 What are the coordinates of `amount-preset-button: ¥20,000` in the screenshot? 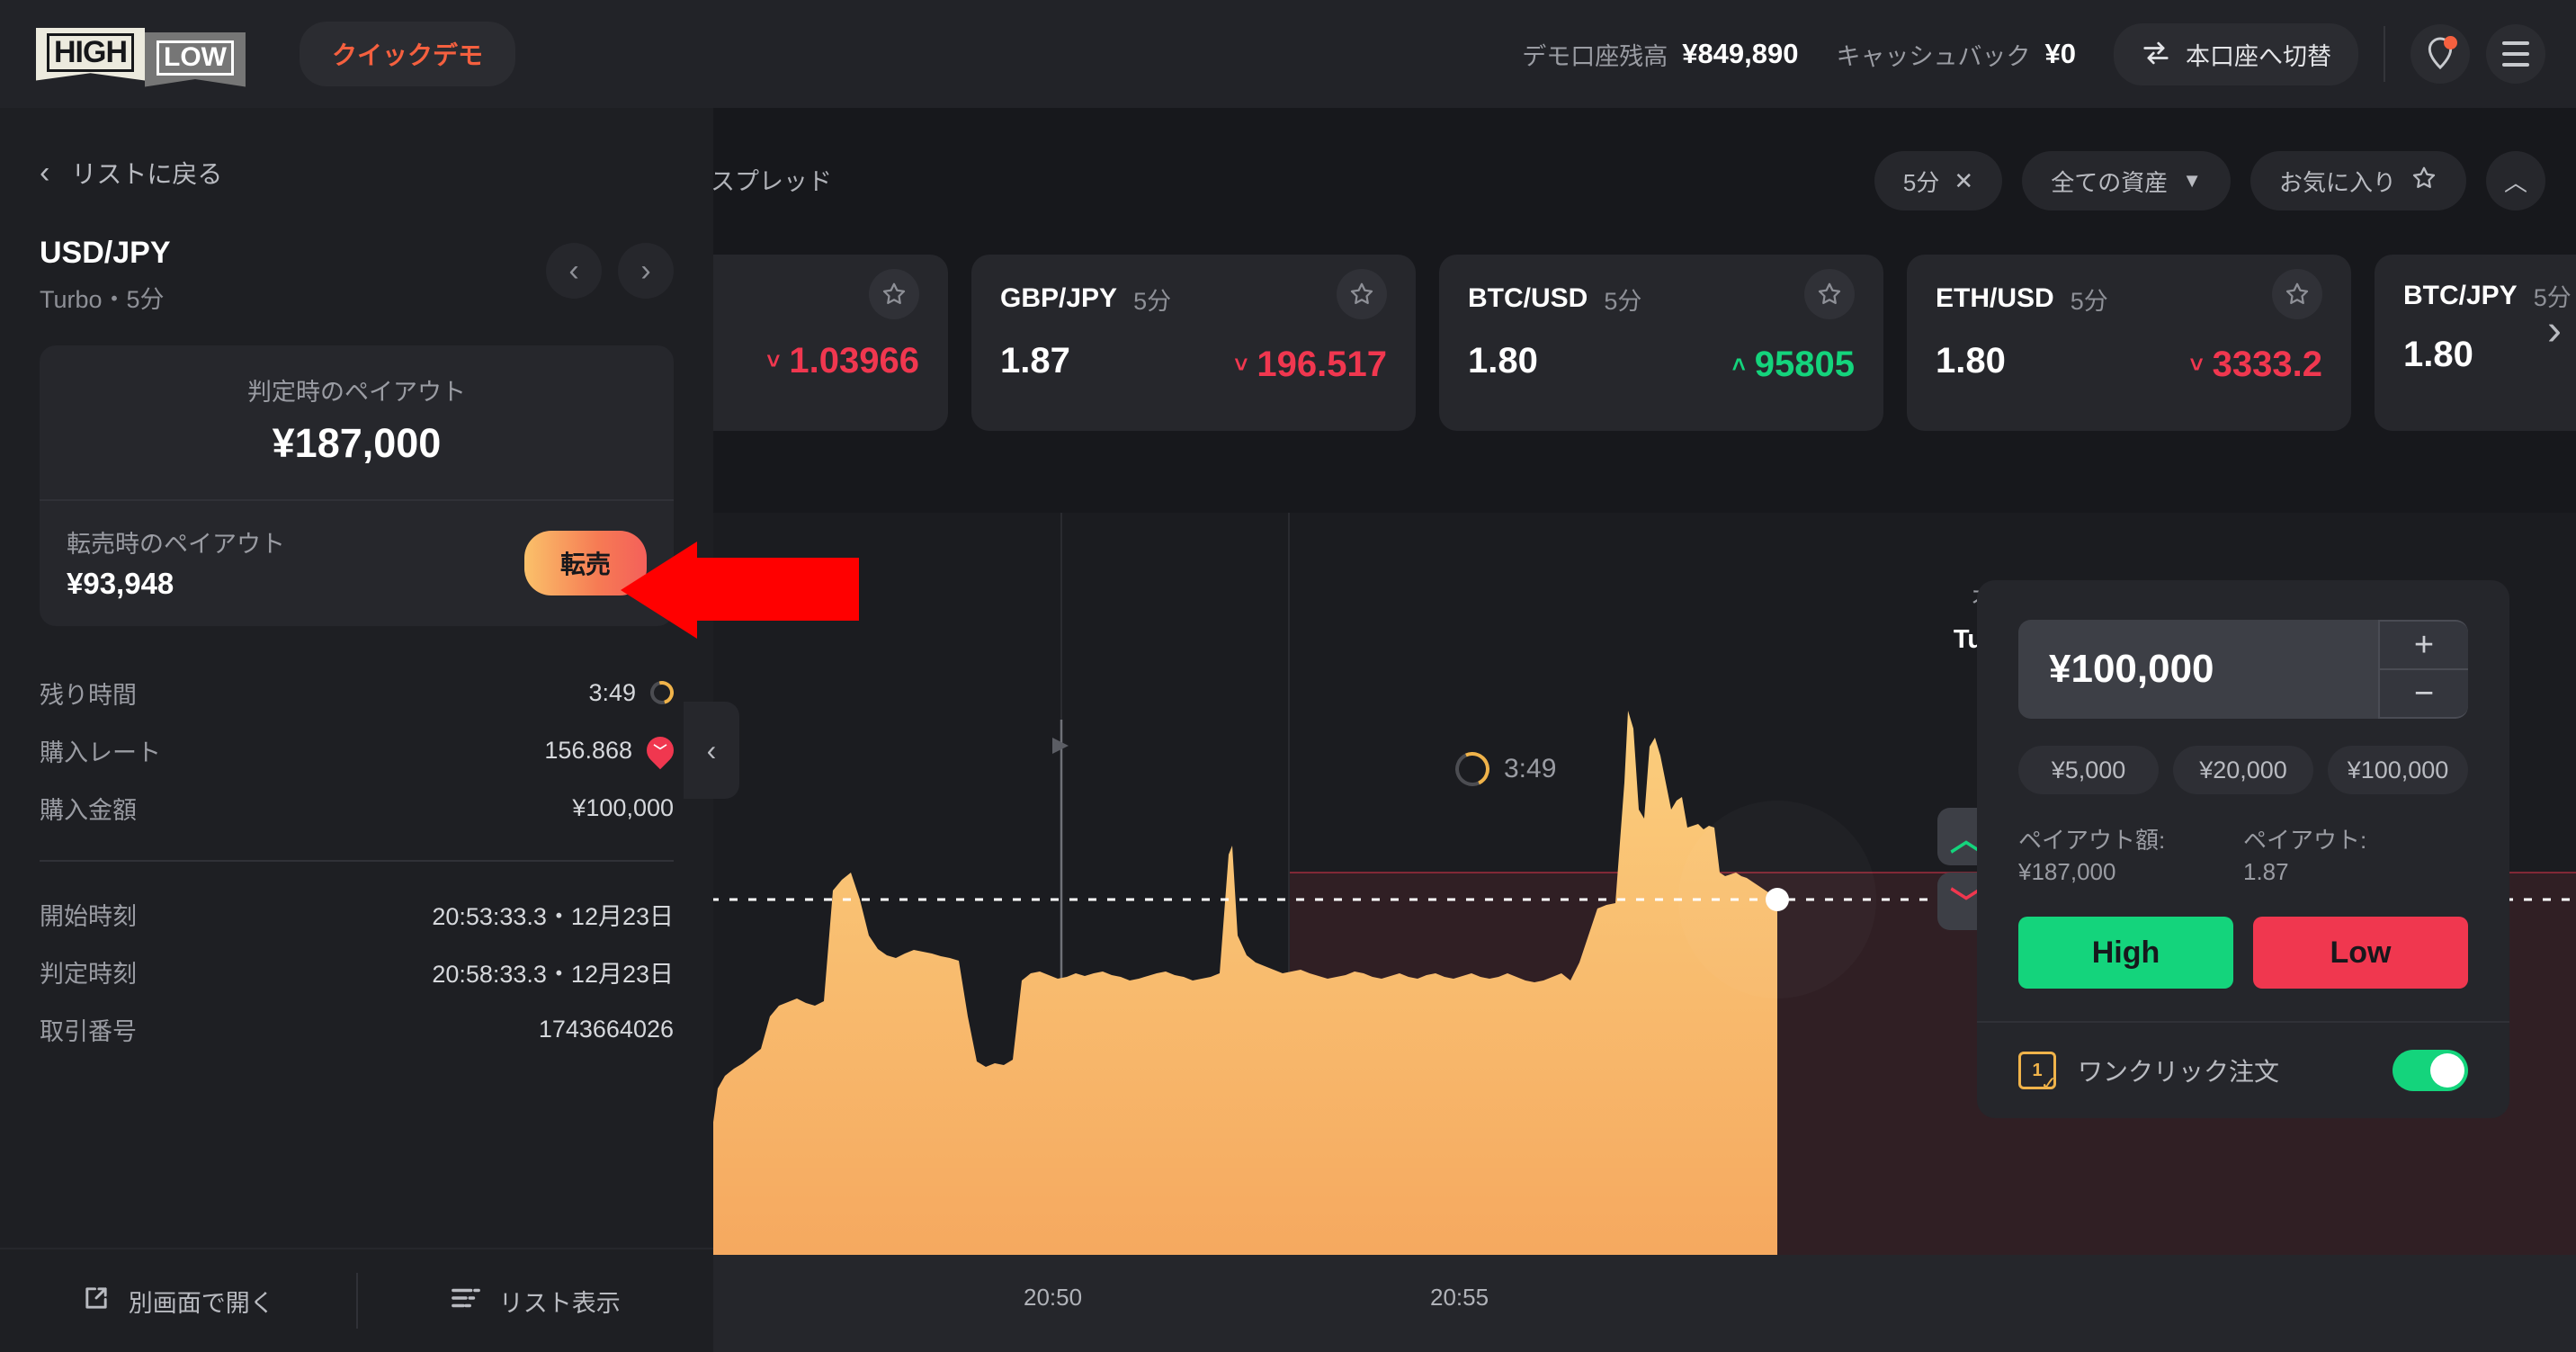 It's located at (2243, 770).